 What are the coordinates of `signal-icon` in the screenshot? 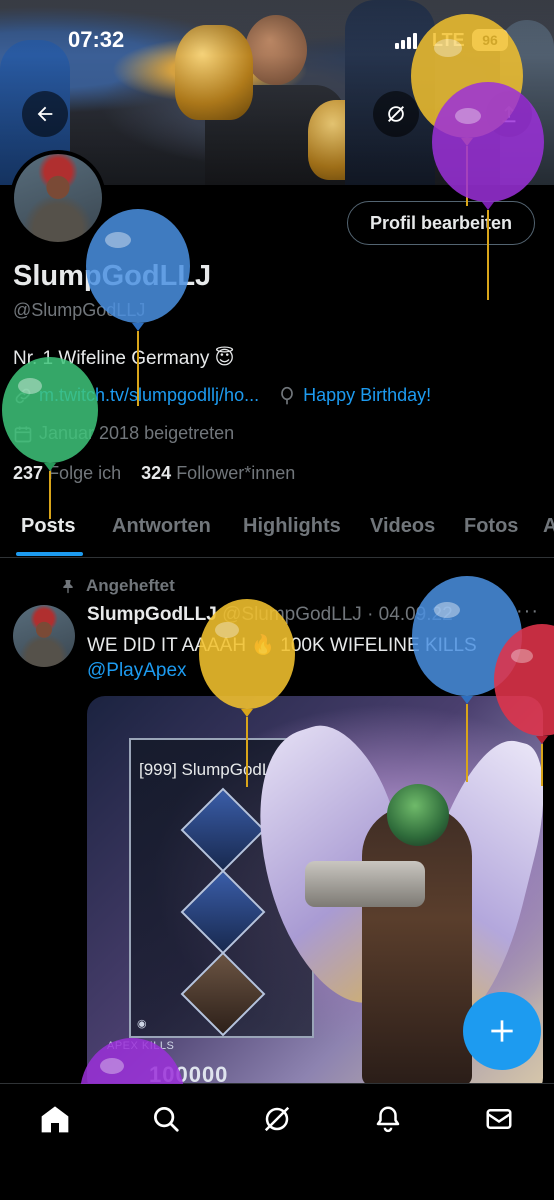 It's located at (406, 41).